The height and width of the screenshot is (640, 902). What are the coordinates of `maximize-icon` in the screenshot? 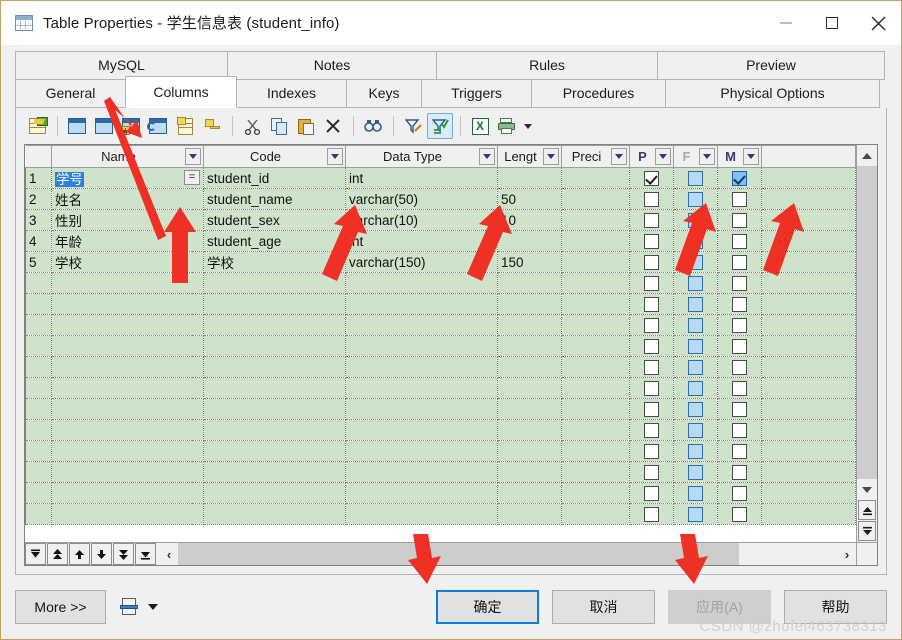 It's located at (832, 23).